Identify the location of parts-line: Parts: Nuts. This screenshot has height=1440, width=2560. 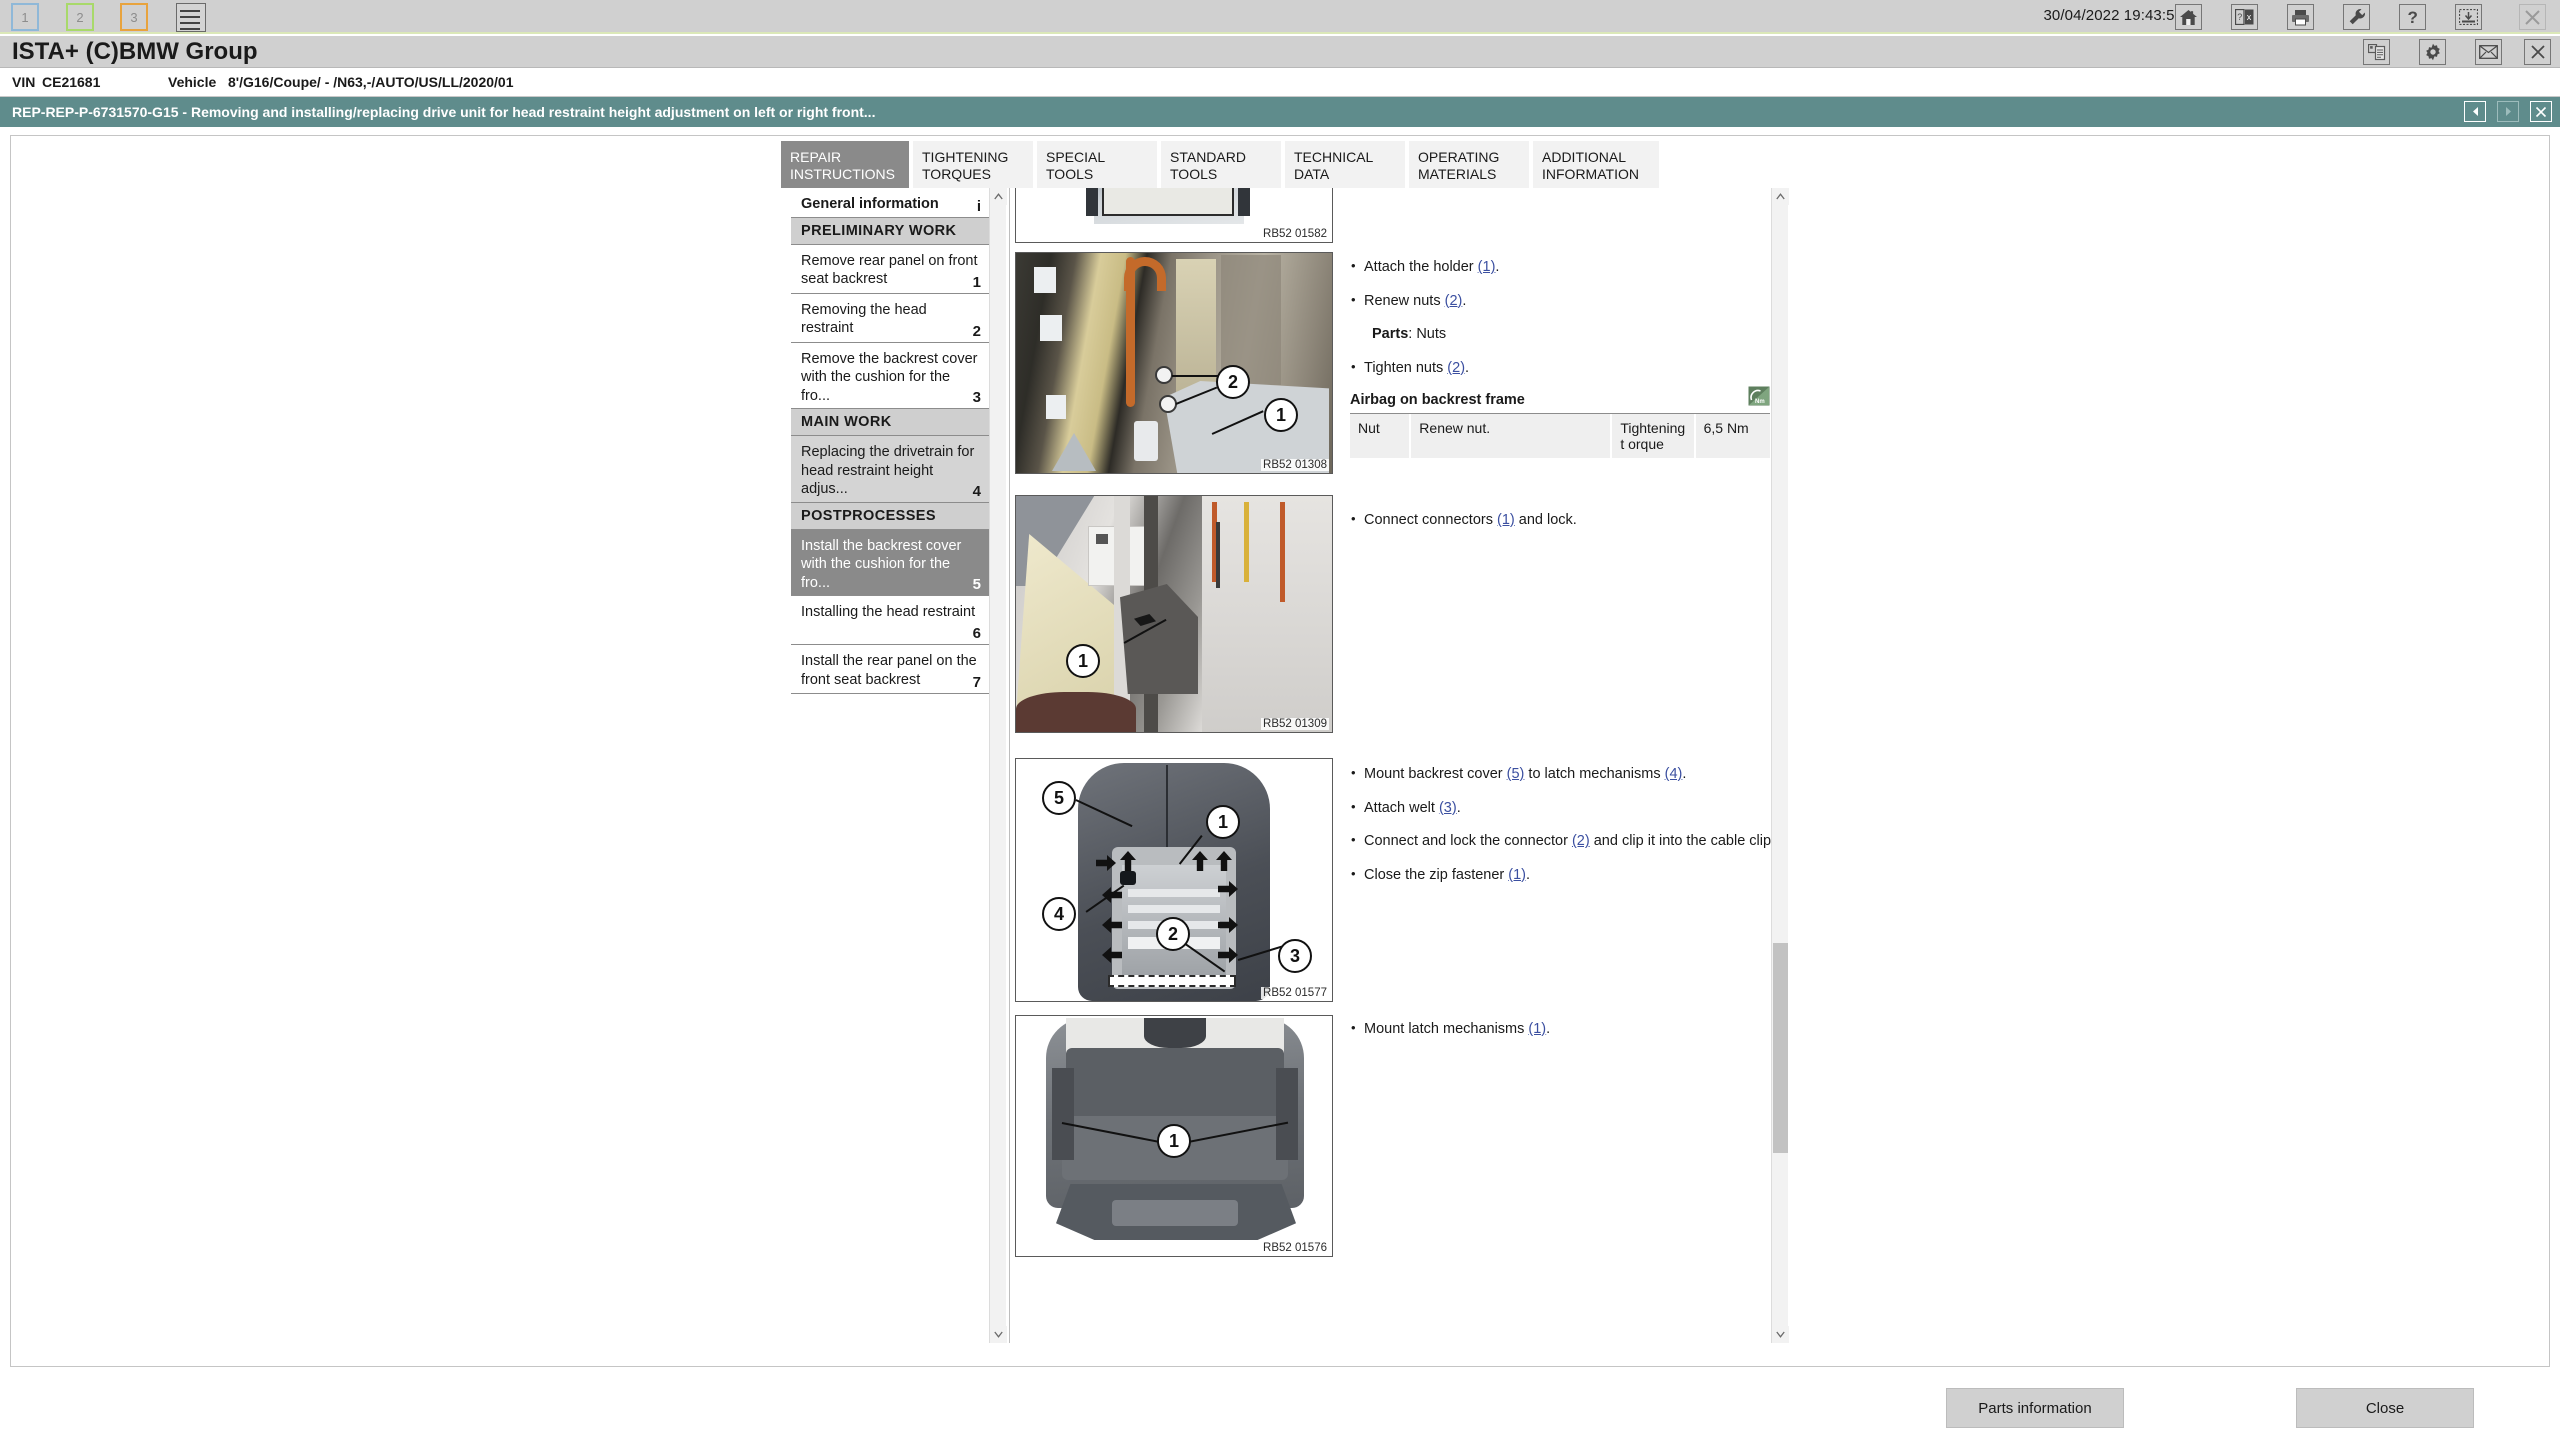
(1409, 334).